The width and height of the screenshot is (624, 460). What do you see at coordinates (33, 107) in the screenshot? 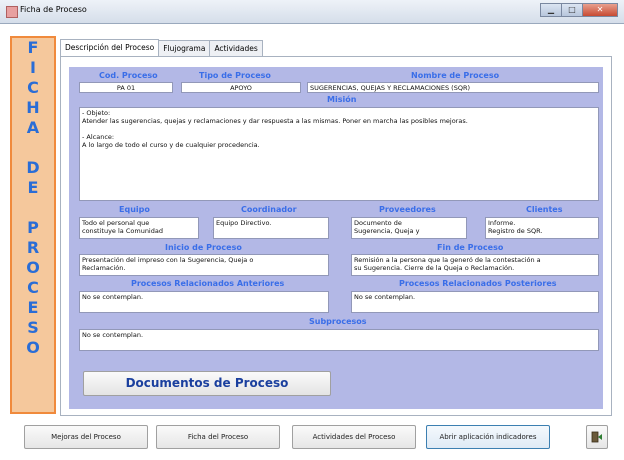
I see `sidebar-letter: H` at bounding box center [33, 107].